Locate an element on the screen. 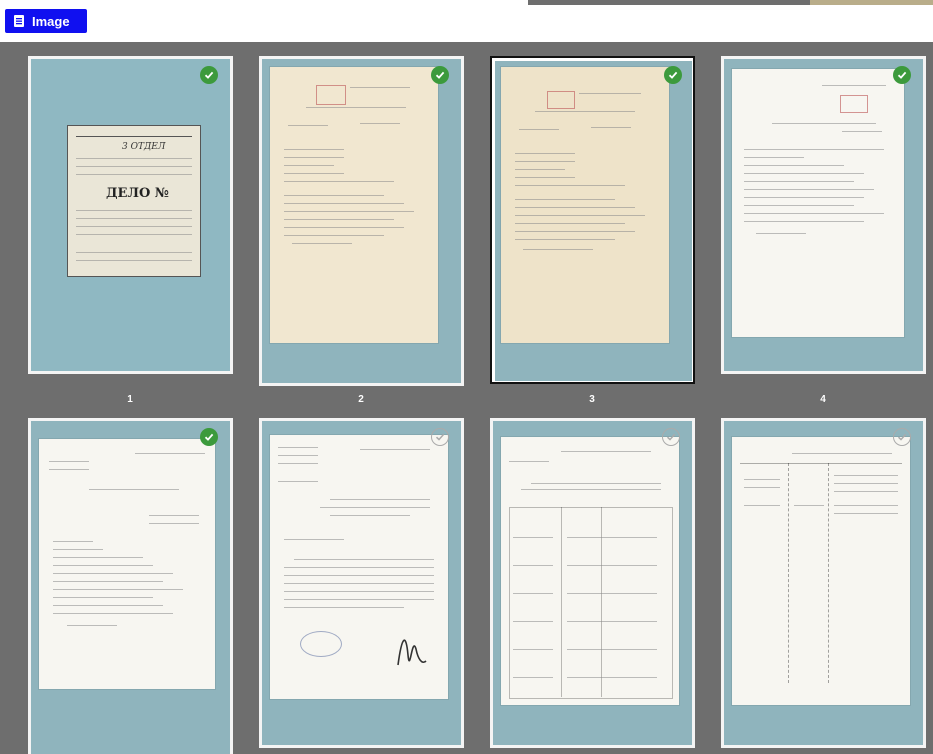  thumbnail-label: 4 is located at coordinates (823, 399).